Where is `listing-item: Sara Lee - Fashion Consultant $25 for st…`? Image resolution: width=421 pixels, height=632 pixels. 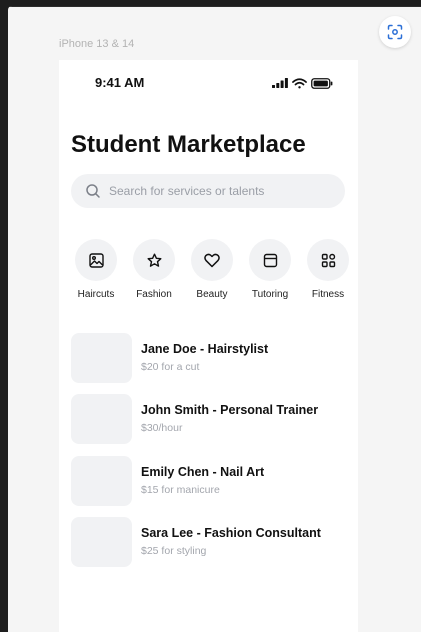 listing-item: Sara Lee - Fashion Consultant $25 for st… is located at coordinates (211, 542).